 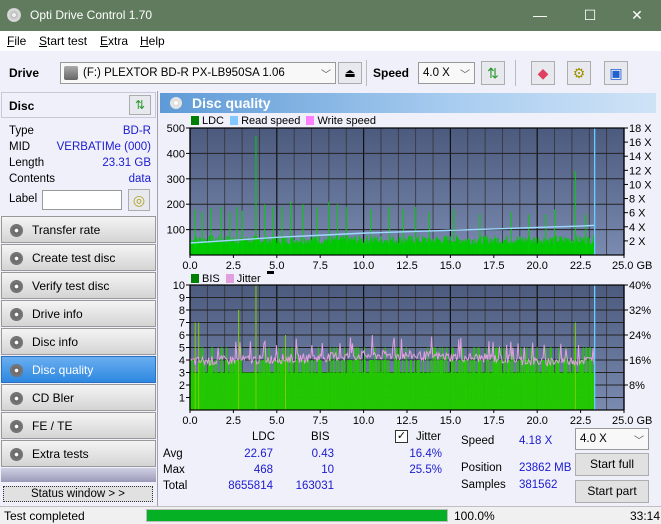 What do you see at coordinates (640, 361) in the screenshot?
I see `y-tick-label-right: 16%` at bounding box center [640, 361].